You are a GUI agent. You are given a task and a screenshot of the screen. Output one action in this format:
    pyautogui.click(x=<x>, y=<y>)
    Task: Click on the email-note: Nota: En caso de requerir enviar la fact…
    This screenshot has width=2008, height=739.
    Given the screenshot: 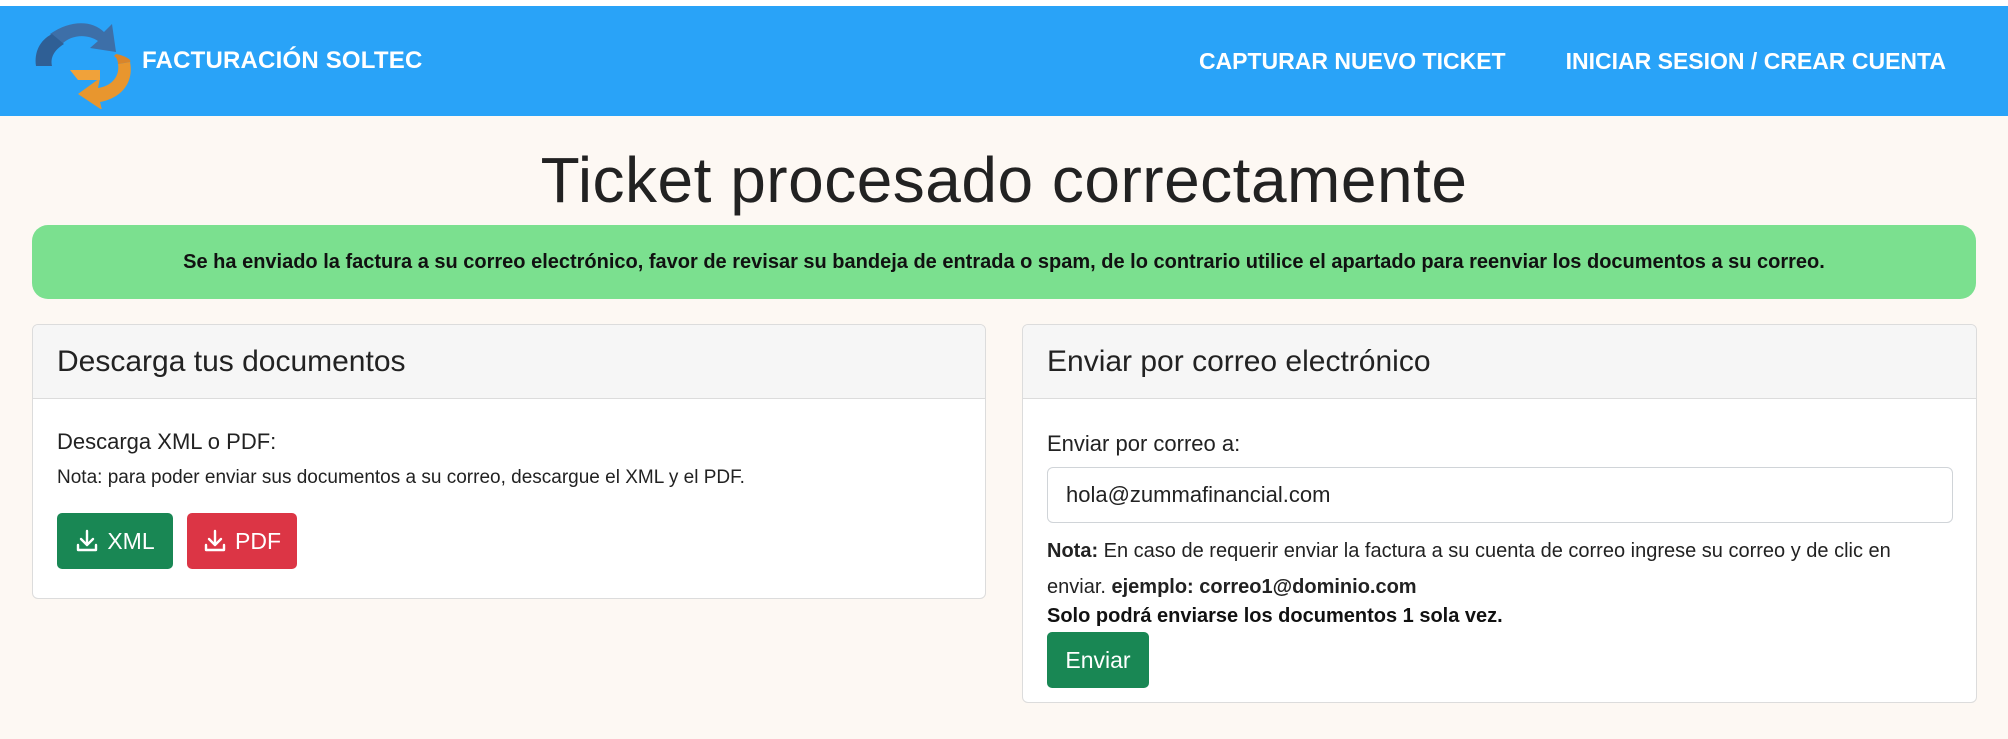 What is the action you would take?
    pyautogui.click(x=1499, y=569)
    